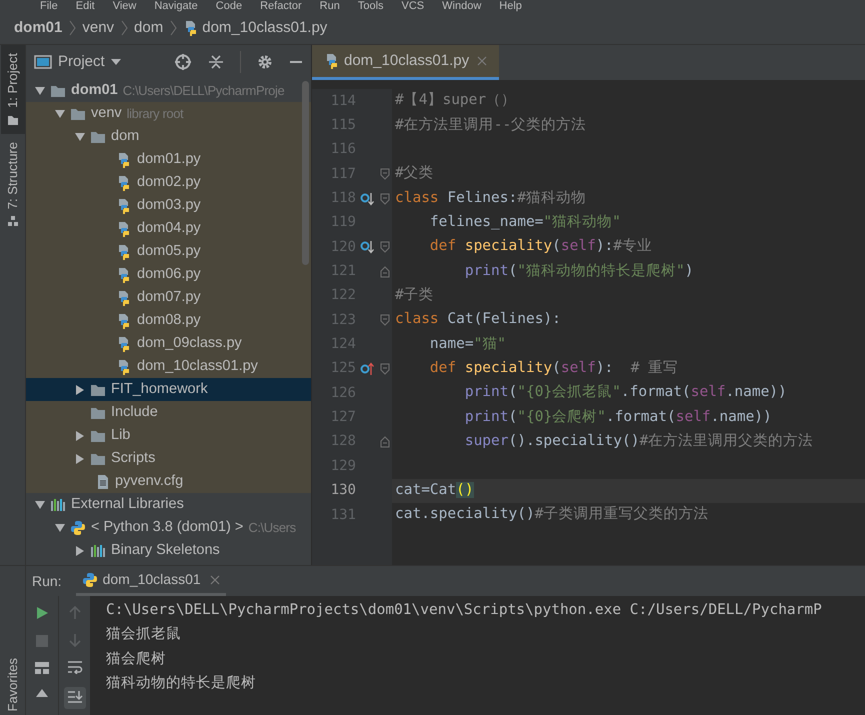 This screenshot has height=715, width=865. What do you see at coordinates (168, 228) in the screenshot?
I see `tree-item: dom04.py` at bounding box center [168, 228].